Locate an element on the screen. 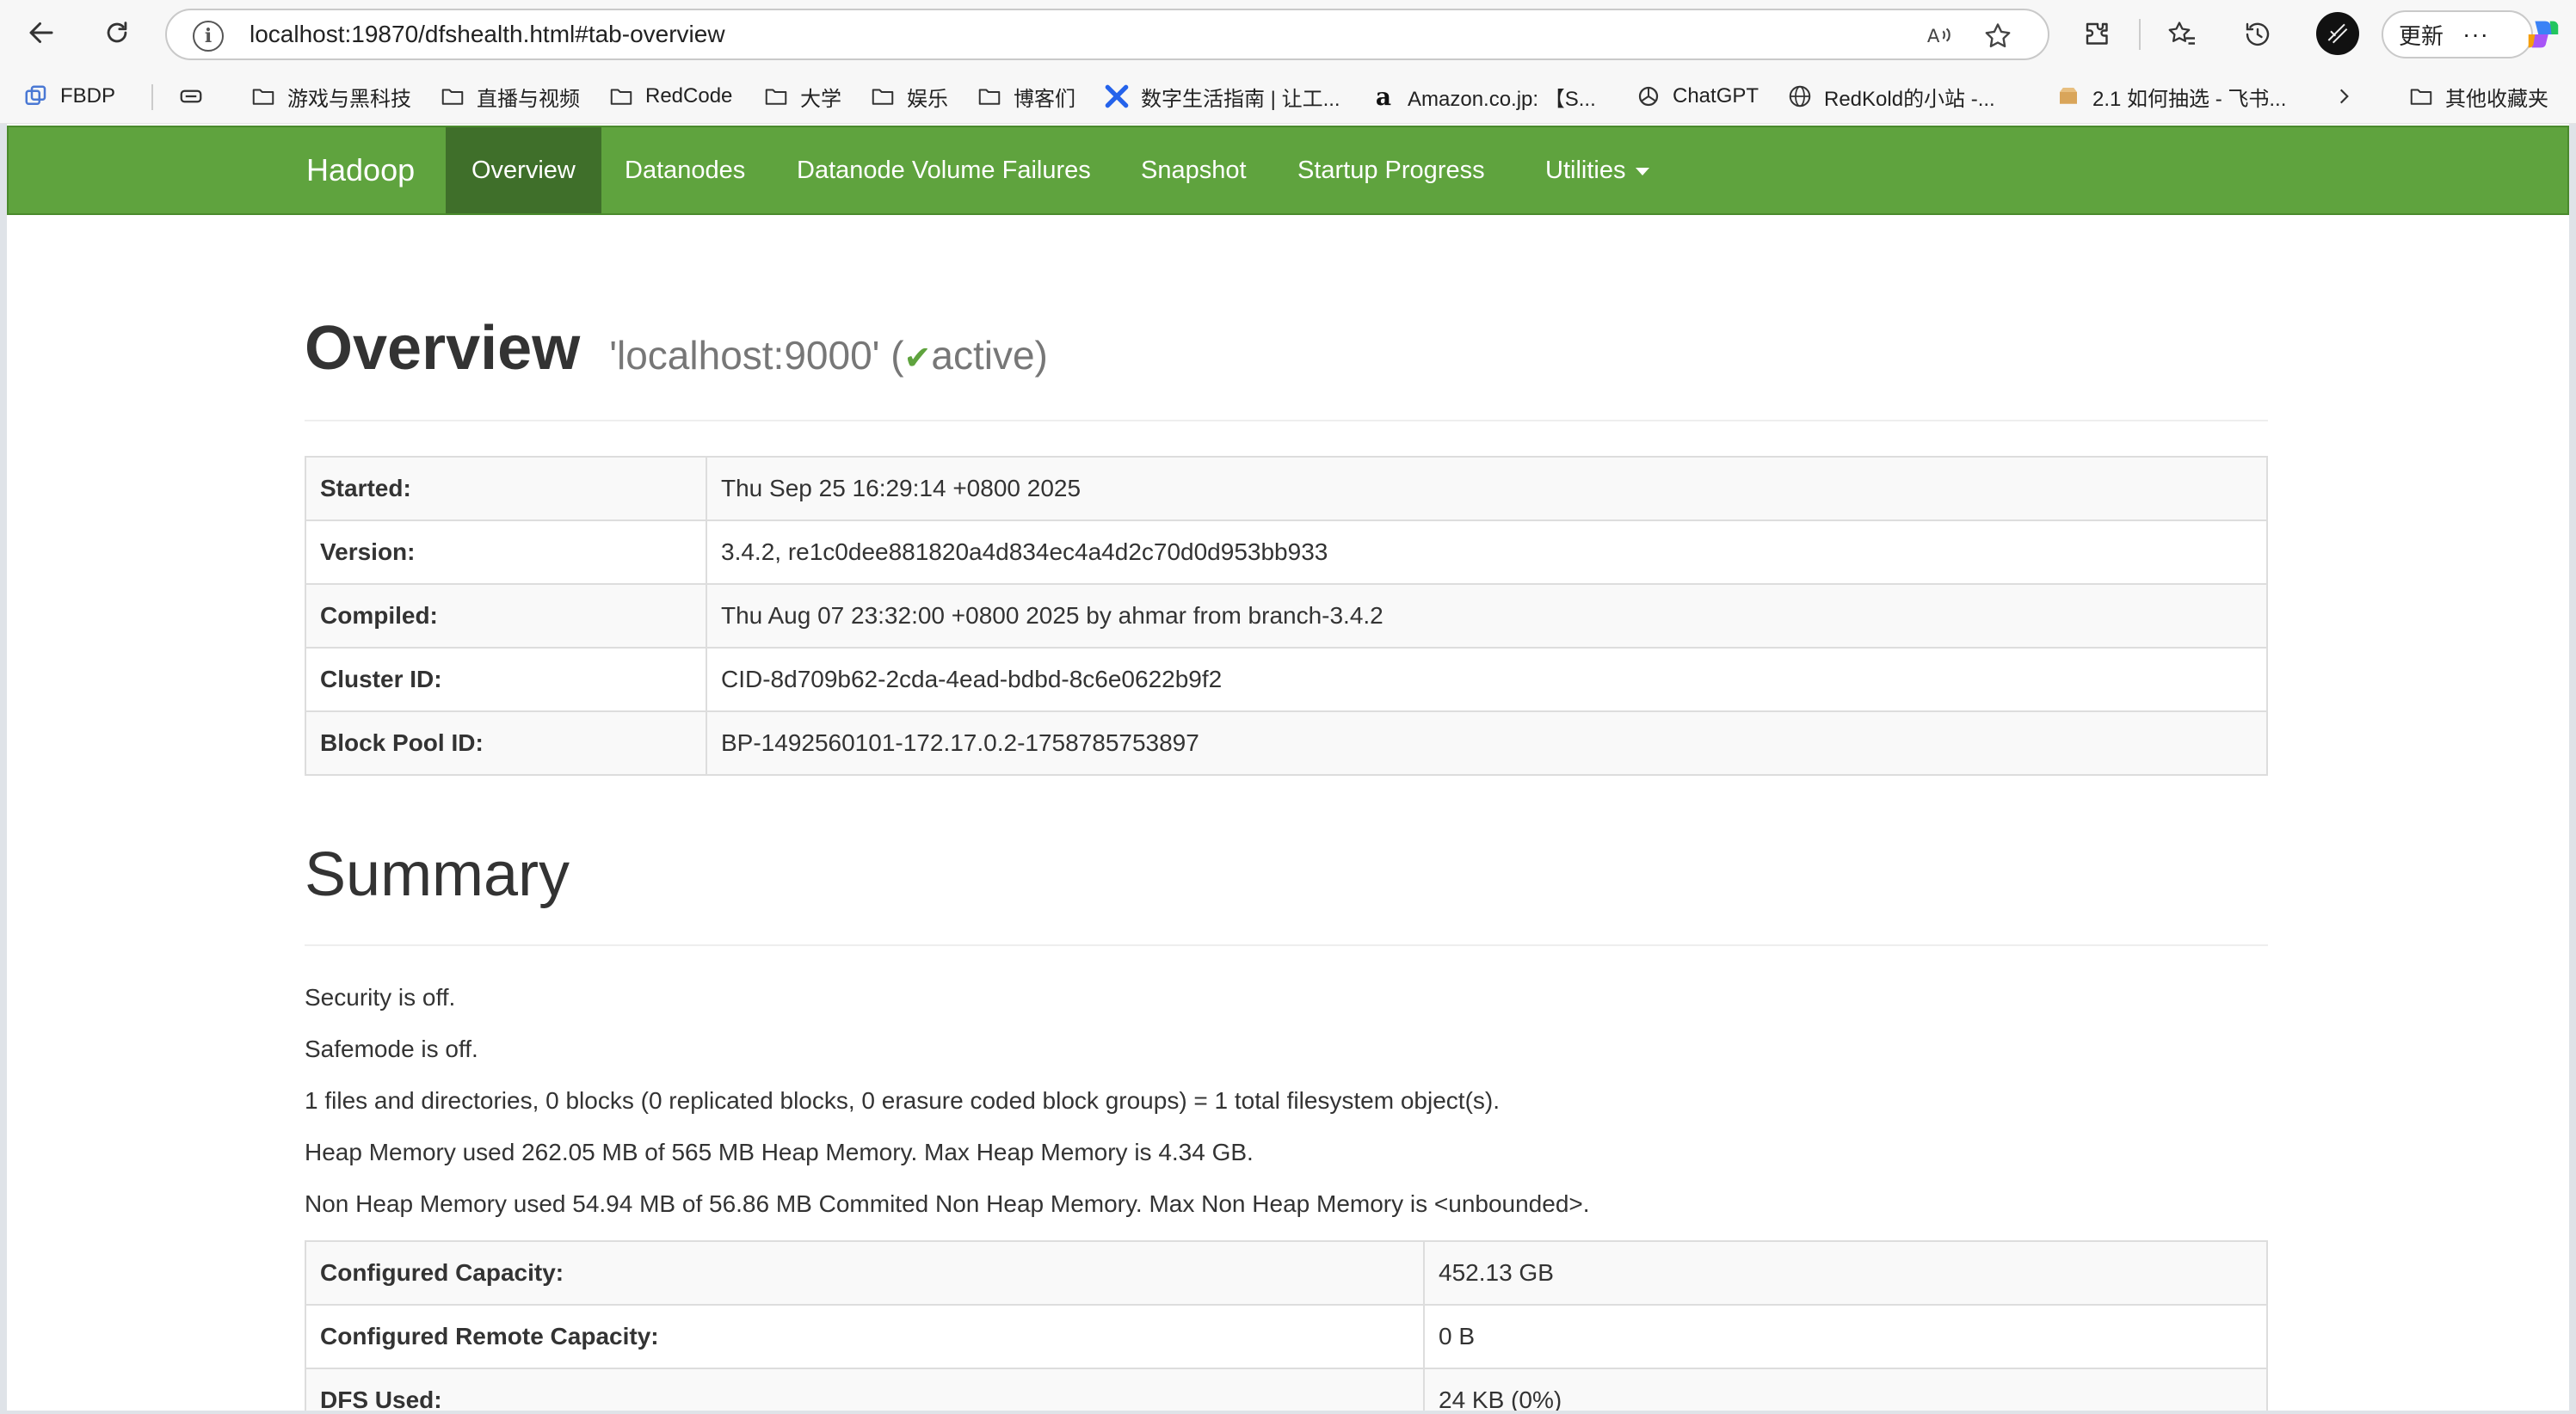 The width and height of the screenshot is (2576, 1414). row-value: BP-1492560101-172.17.0.2-1758785753897 is located at coordinates (1487, 743).